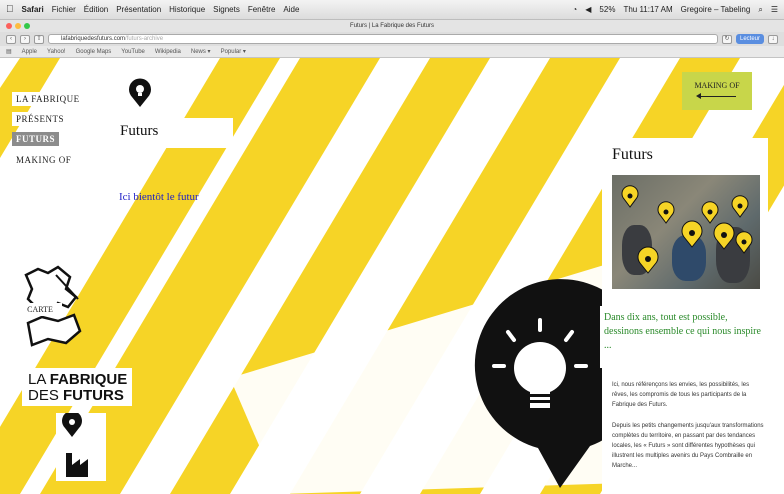 The height and width of the screenshot is (494, 784). Describe the element at coordinates (291, 9) in the screenshot. I see `menu-item-help: Aide` at that location.